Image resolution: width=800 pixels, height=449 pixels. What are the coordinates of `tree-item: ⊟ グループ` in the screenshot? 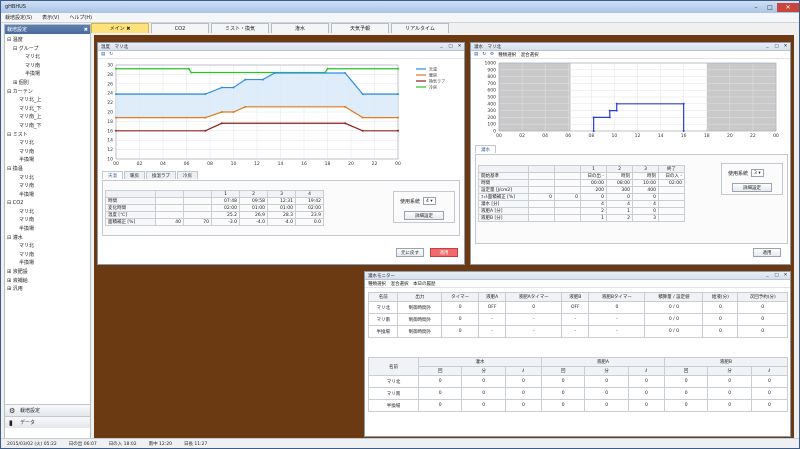 It's located at (48, 49).